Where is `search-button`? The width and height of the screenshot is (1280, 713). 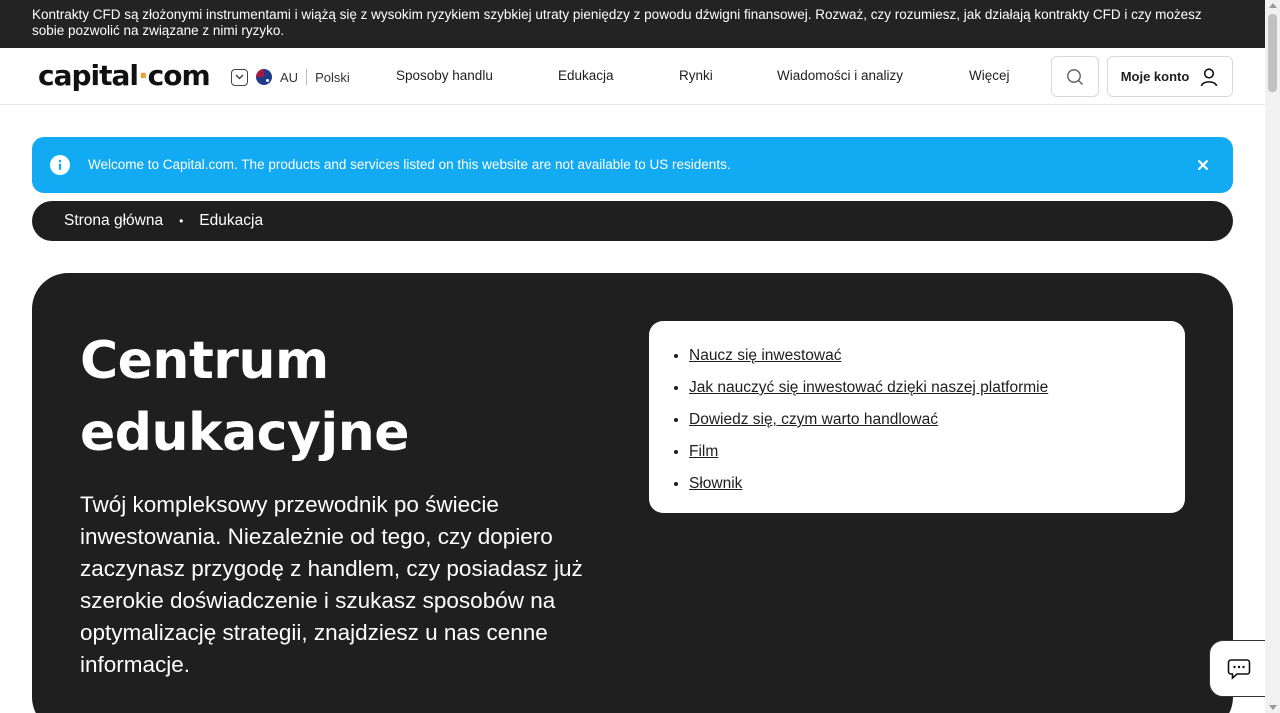
search-button is located at coordinates (1075, 76).